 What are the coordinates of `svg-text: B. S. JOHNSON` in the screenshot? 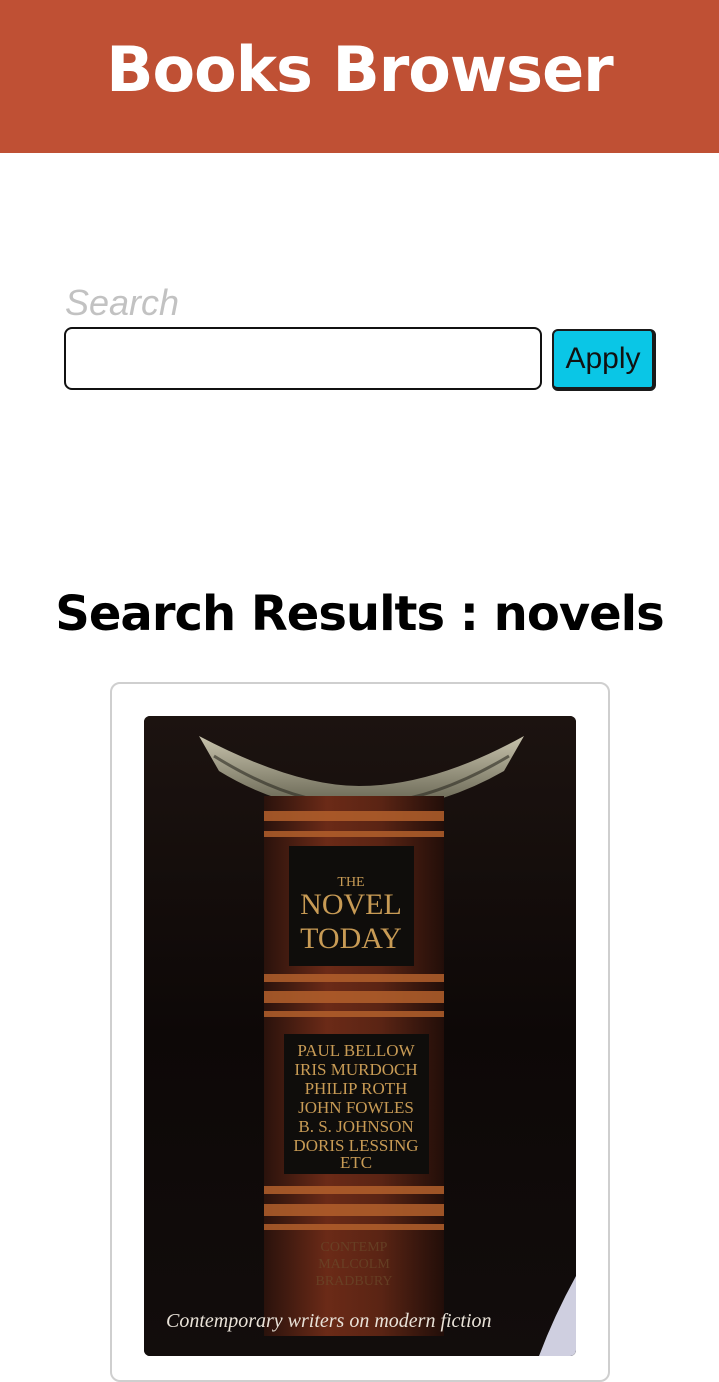 It's located at (355, 1126).